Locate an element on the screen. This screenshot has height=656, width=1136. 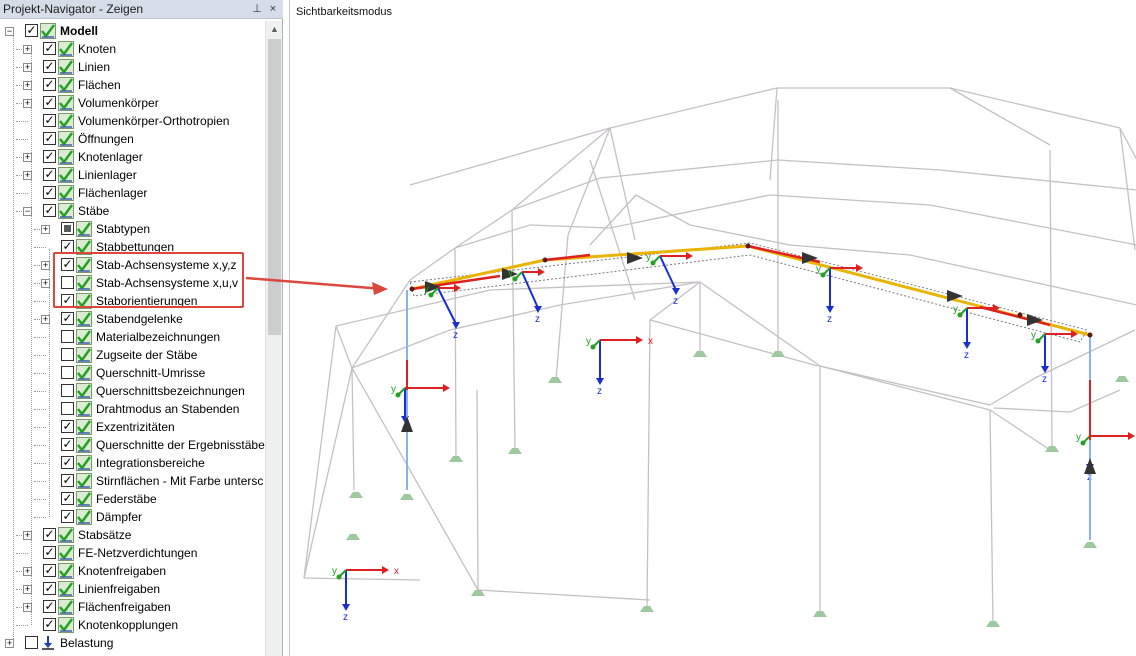
tree-item: ✓ Integrationsbereiche is located at coordinates (132, 463).